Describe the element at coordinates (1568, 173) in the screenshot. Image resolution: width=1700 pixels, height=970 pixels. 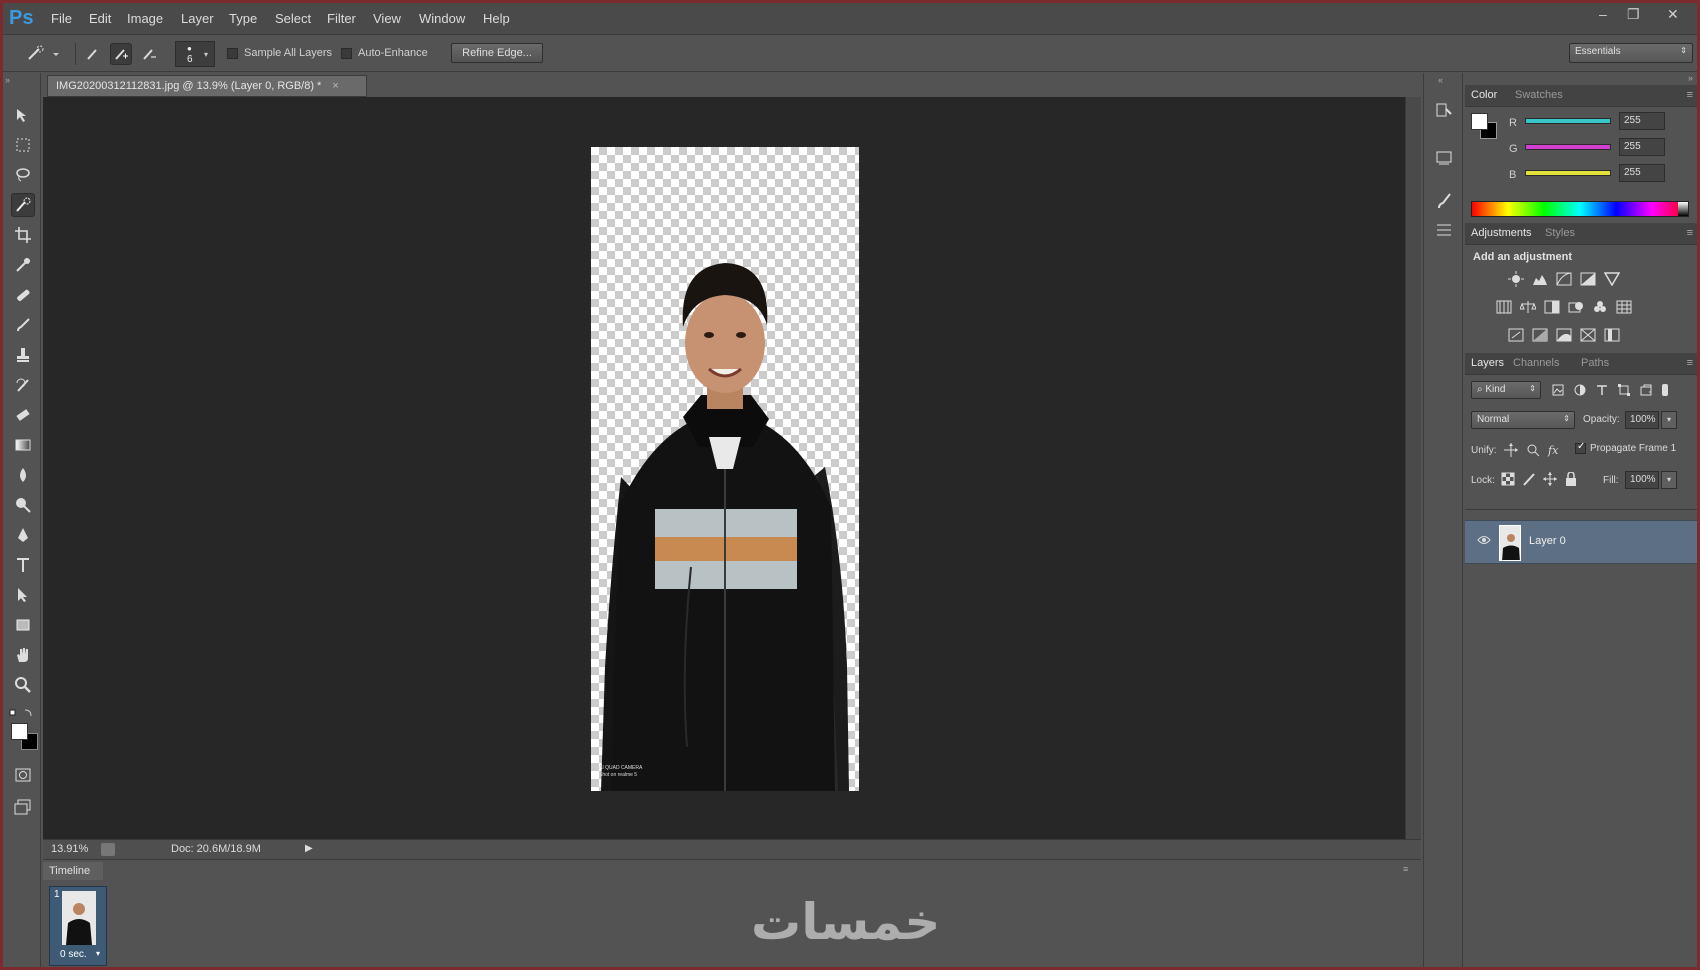
I see `slider-b-track` at that location.